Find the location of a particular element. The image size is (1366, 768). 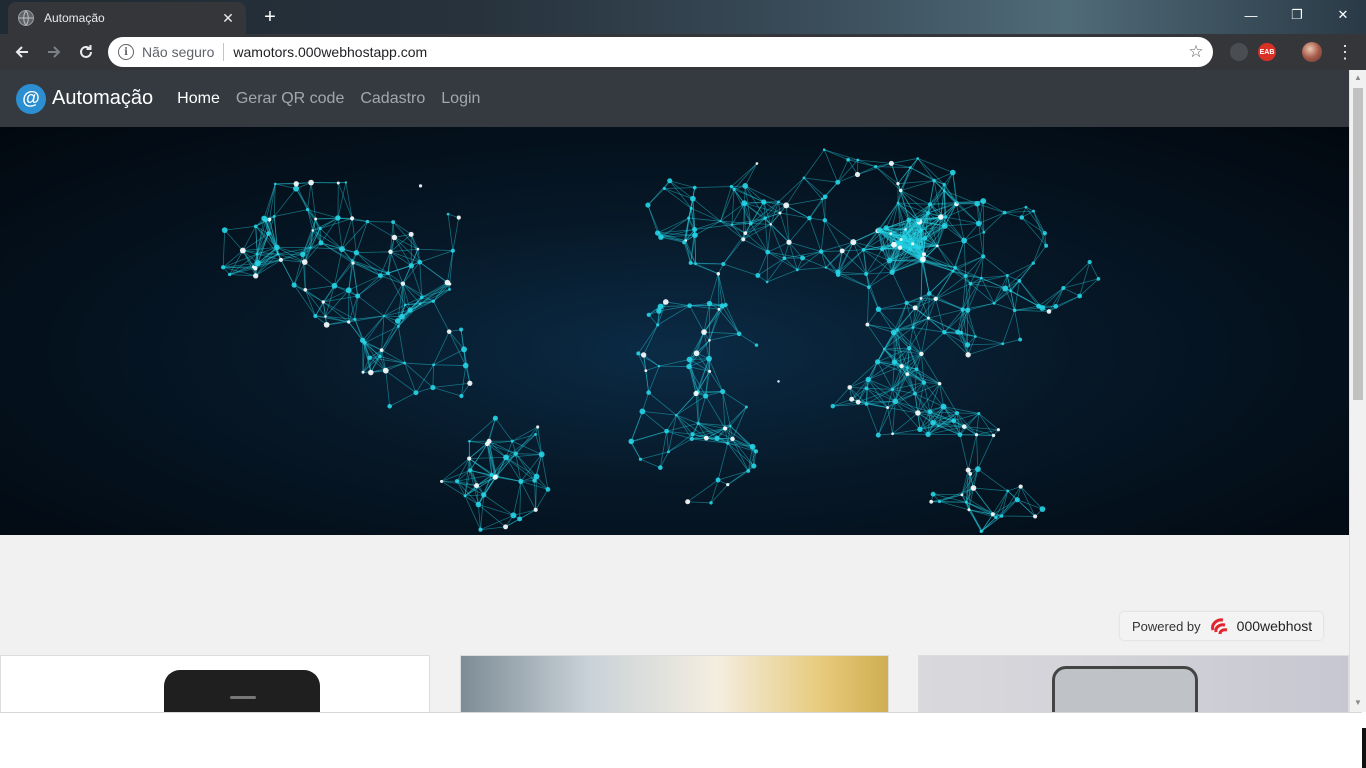

new-tab-icon: + is located at coordinates (270, 18).